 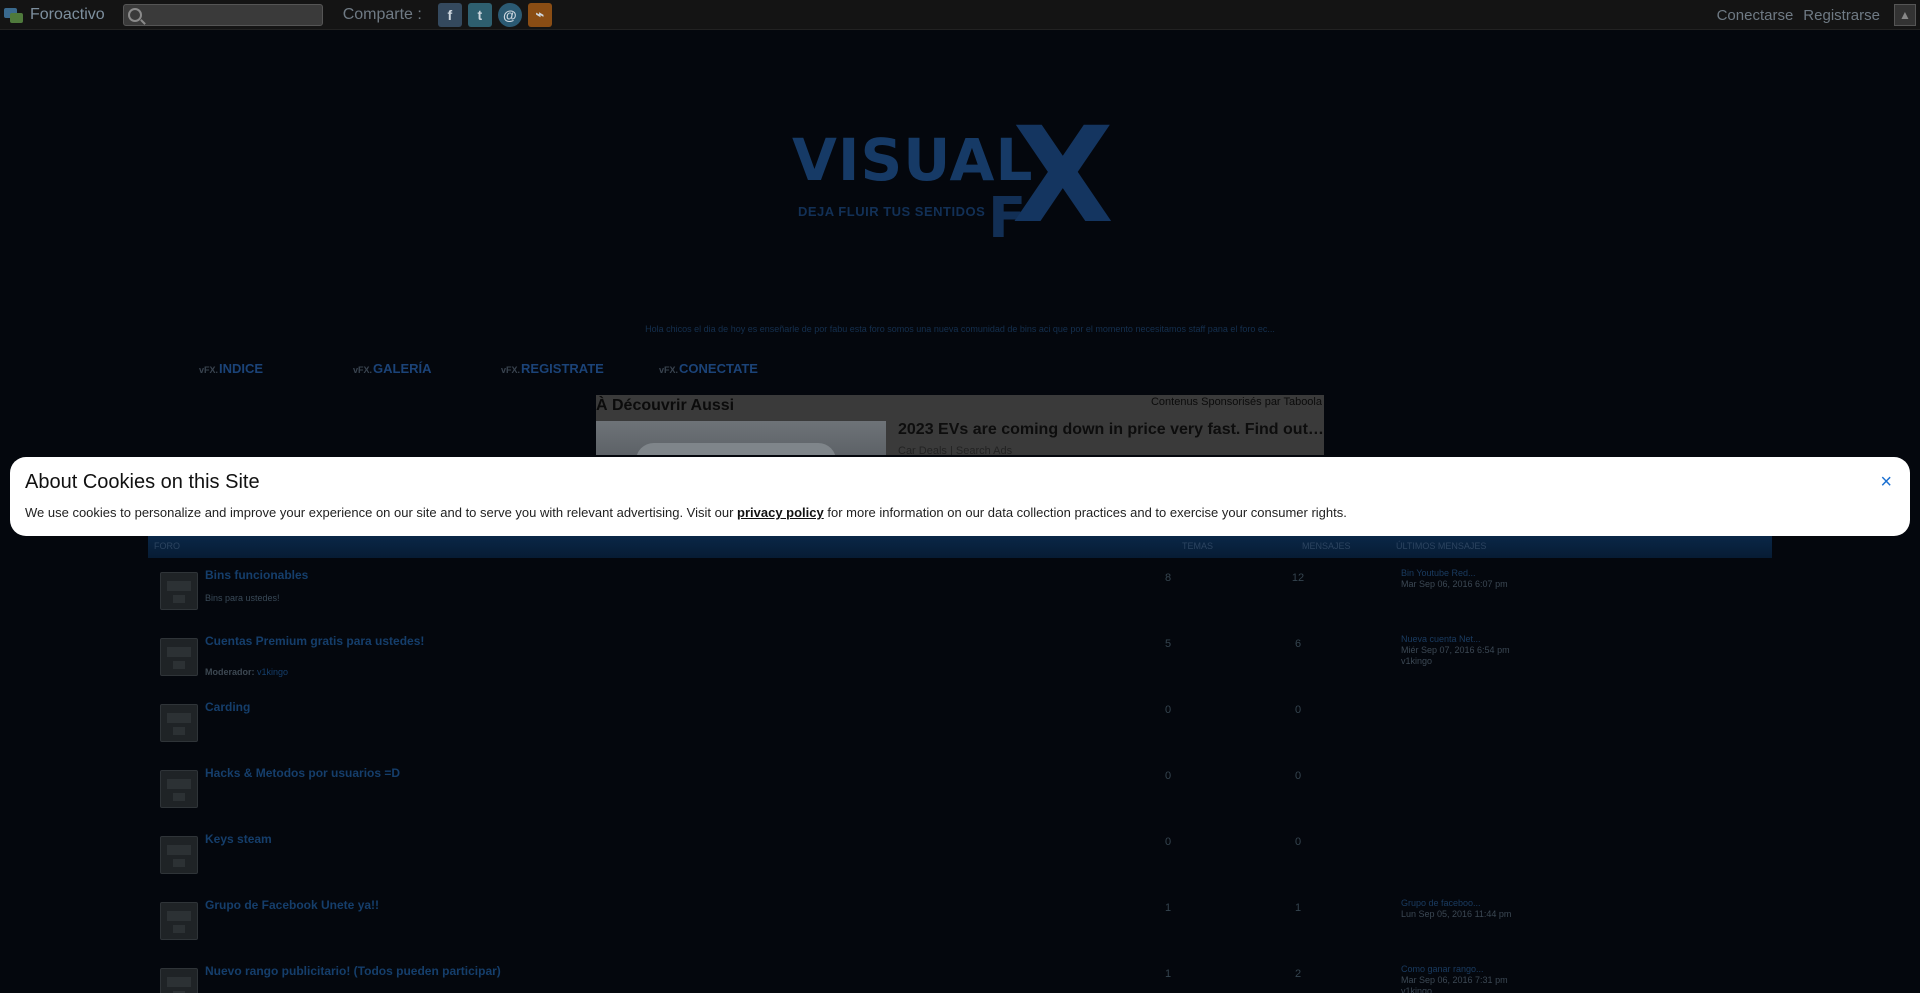 What do you see at coordinates (780, 512) in the screenshot?
I see `privacy-policy-link: privacy policy` at bounding box center [780, 512].